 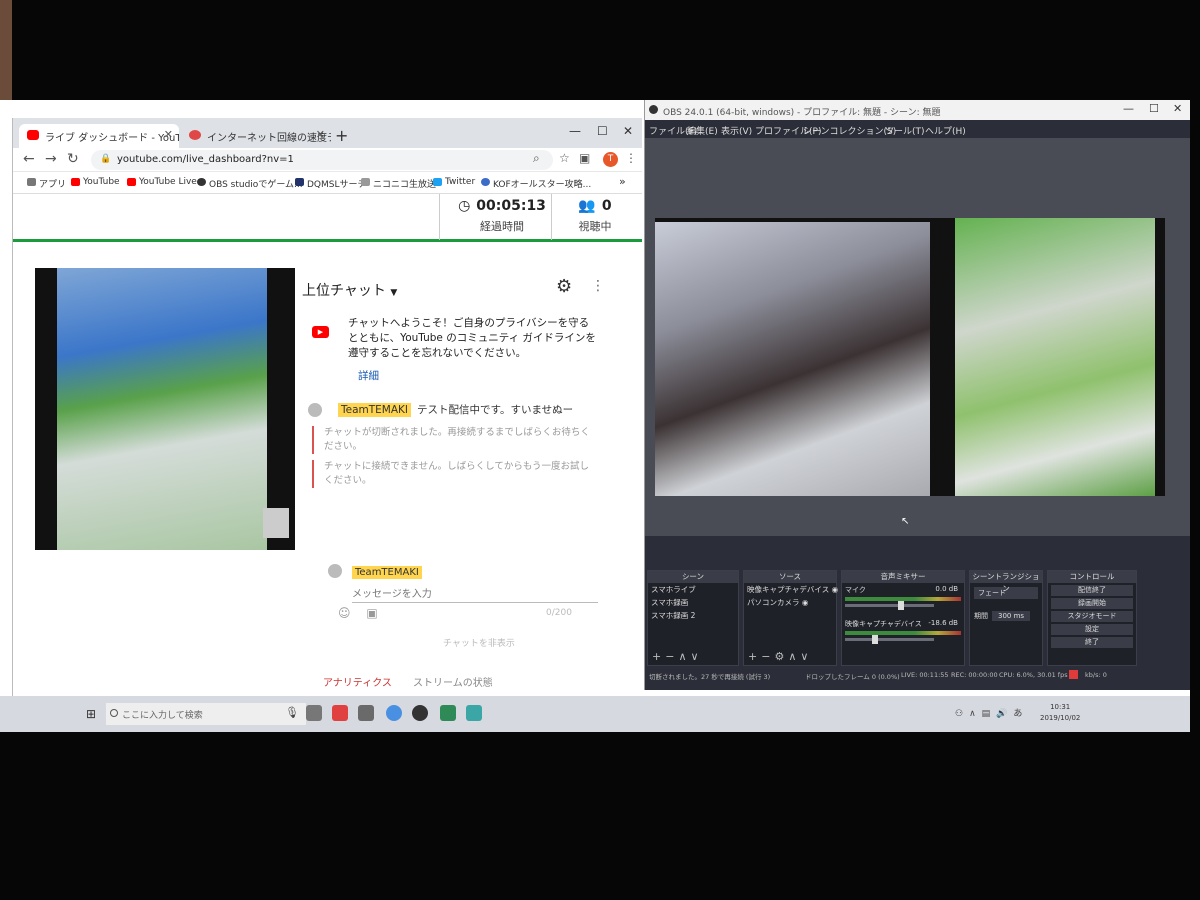 I want to click on channel-db: -18.6 dB, so click(x=943, y=623).